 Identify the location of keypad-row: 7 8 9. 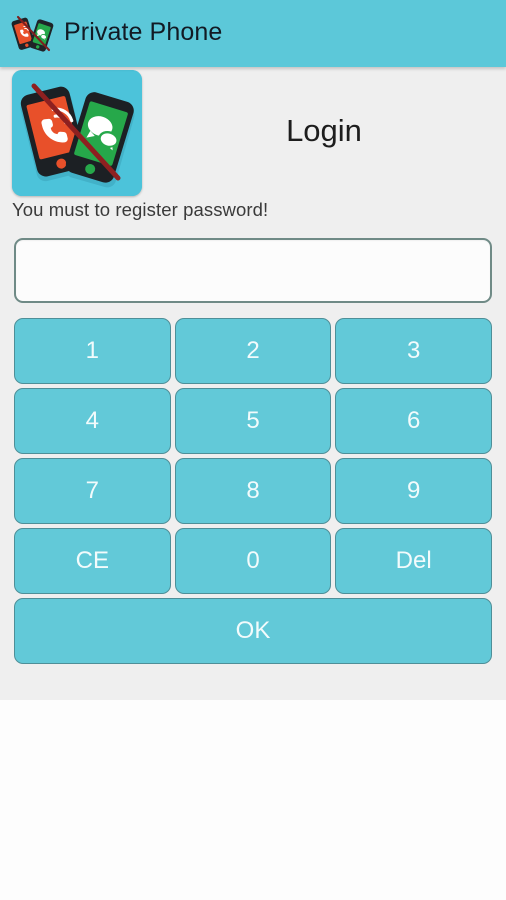
(253, 491).